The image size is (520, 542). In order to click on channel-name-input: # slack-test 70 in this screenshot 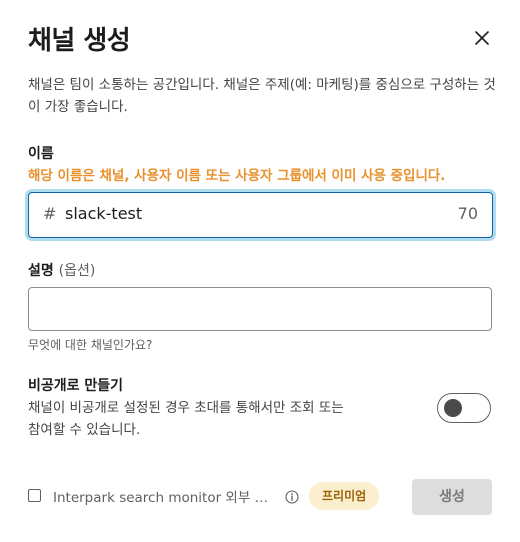, I will do `click(260, 215)`.